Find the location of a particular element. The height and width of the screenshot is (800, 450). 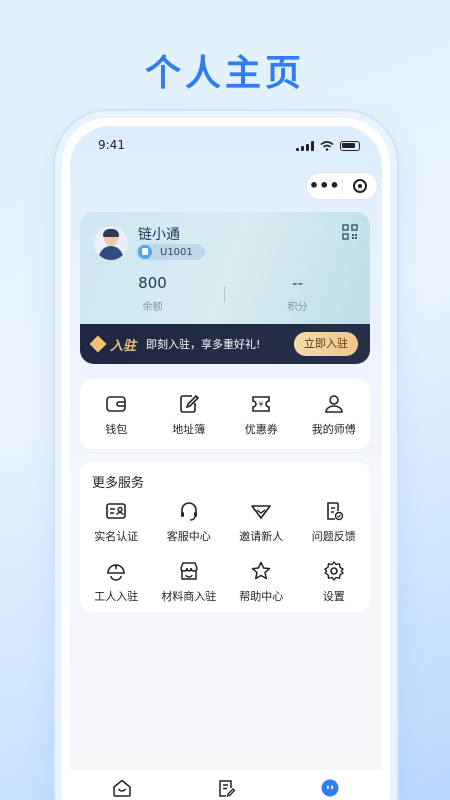

tab-home: 首页 is located at coordinates (122, 785).